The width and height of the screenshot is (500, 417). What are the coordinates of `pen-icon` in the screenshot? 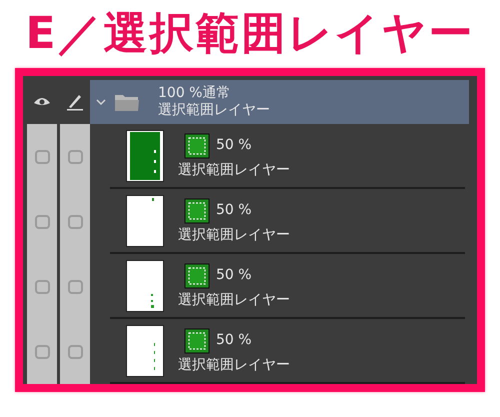 It's located at (75, 102).